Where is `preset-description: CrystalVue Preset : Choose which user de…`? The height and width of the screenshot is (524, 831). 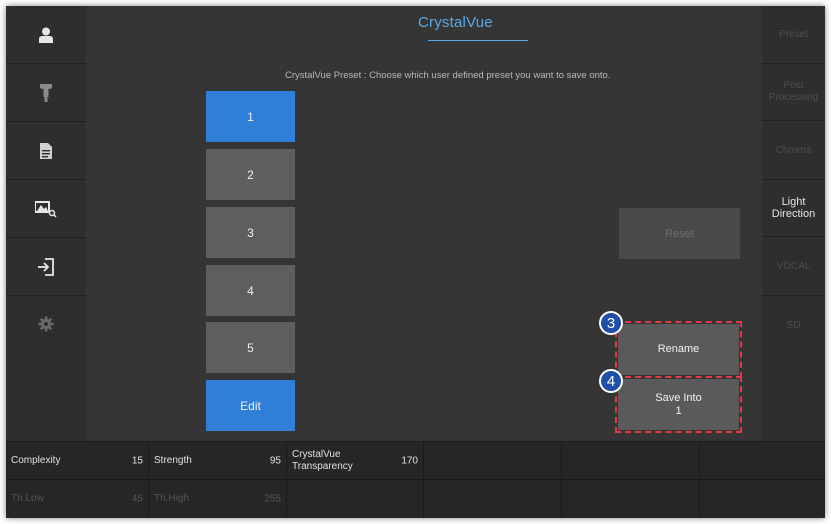 preset-description: CrystalVue Preset : Choose which user de… is located at coordinates (448, 75).